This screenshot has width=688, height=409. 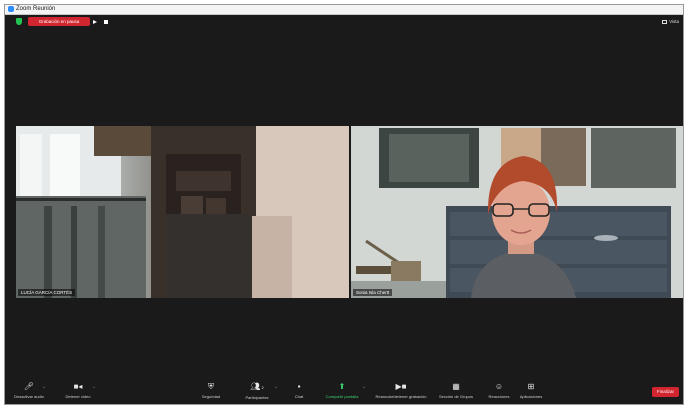 What do you see at coordinates (674, 21) in the screenshot?
I see `view-label: Vista` at bounding box center [674, 21].